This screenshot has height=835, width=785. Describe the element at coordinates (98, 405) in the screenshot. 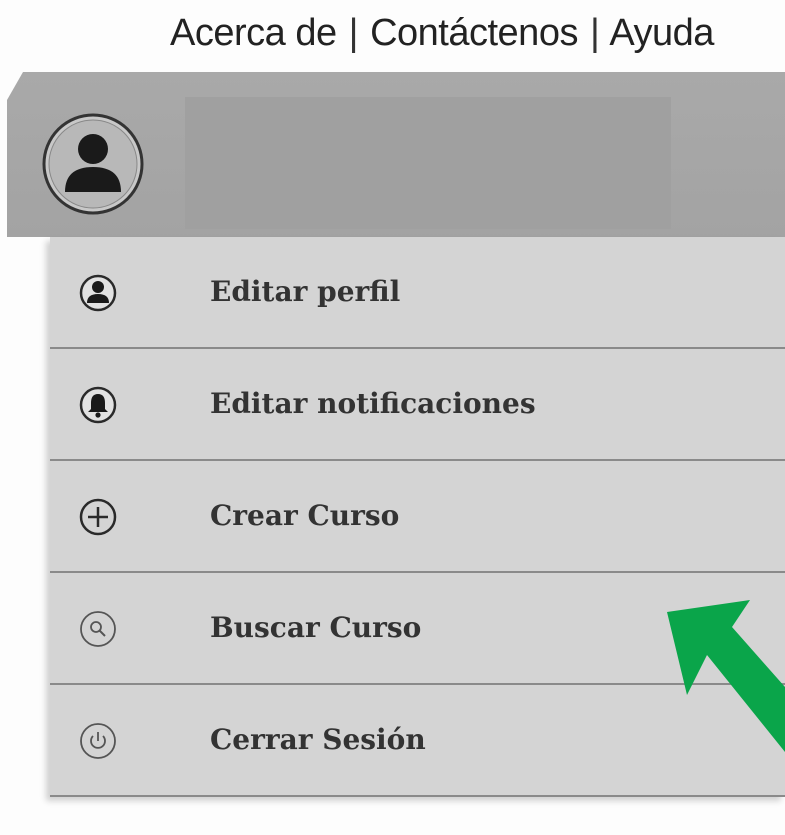

I see `bell-icon` at that location.